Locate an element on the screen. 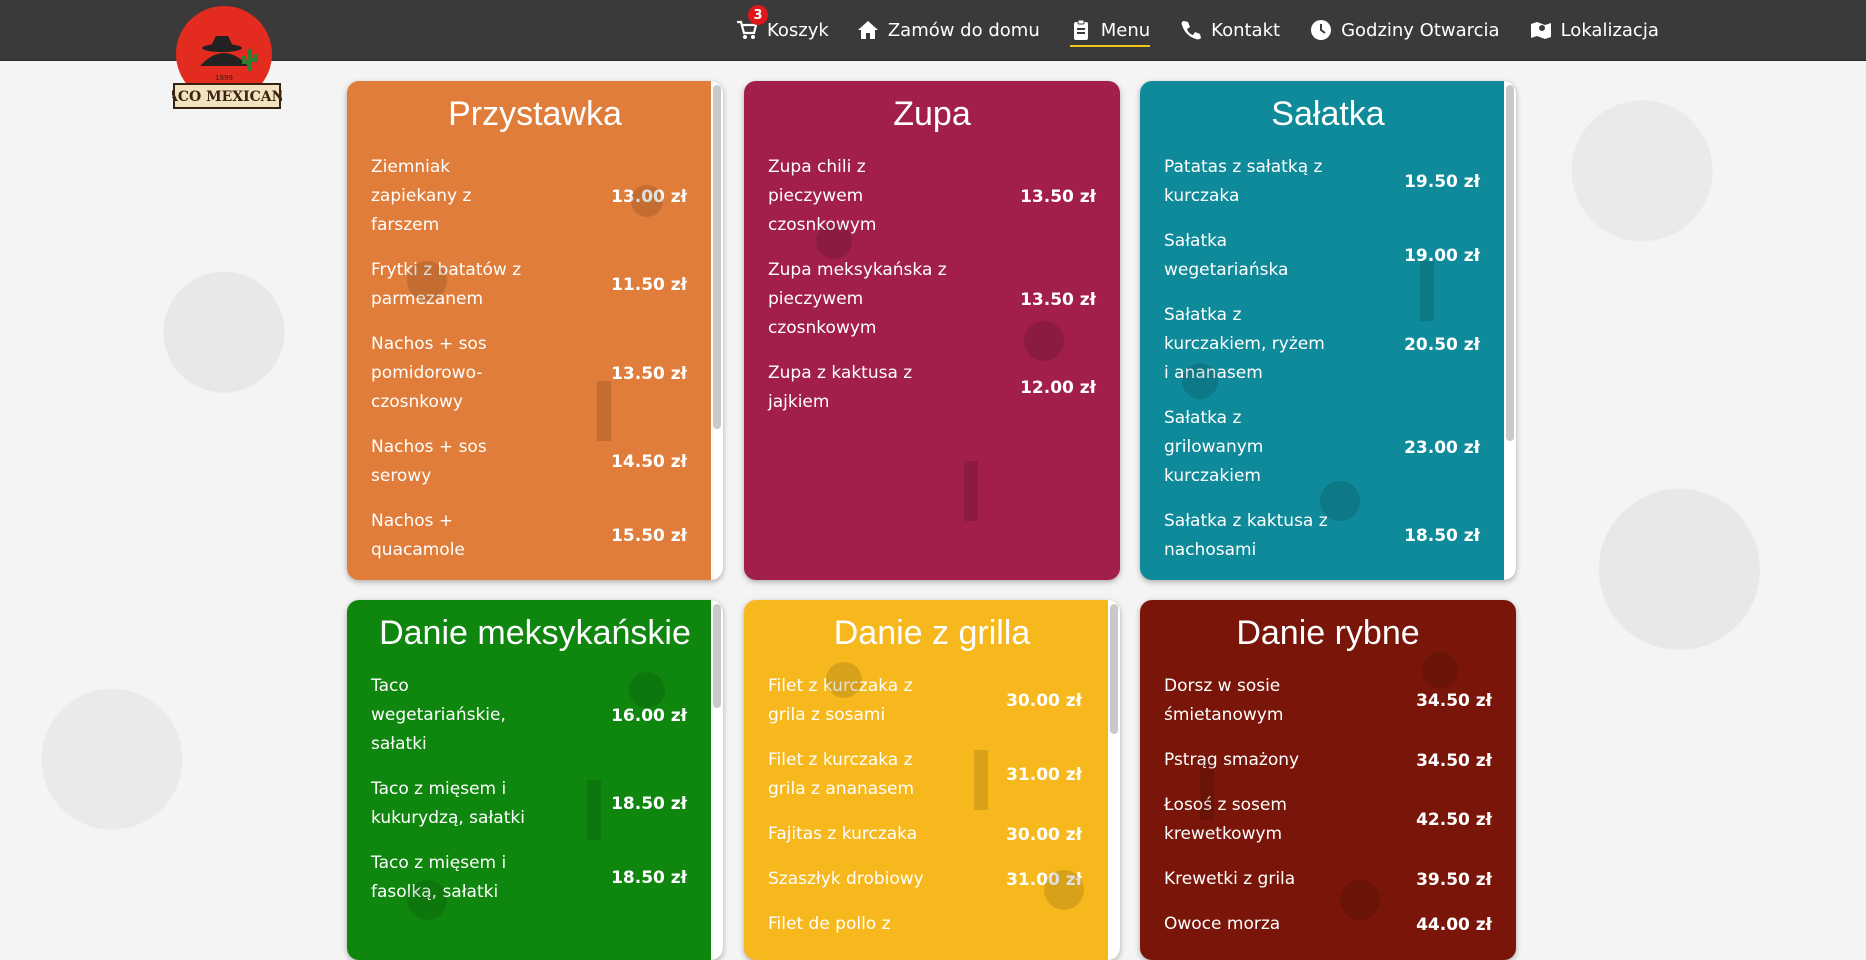  nav-item-contact: Kontakt is located at coordinates (1230, 30).